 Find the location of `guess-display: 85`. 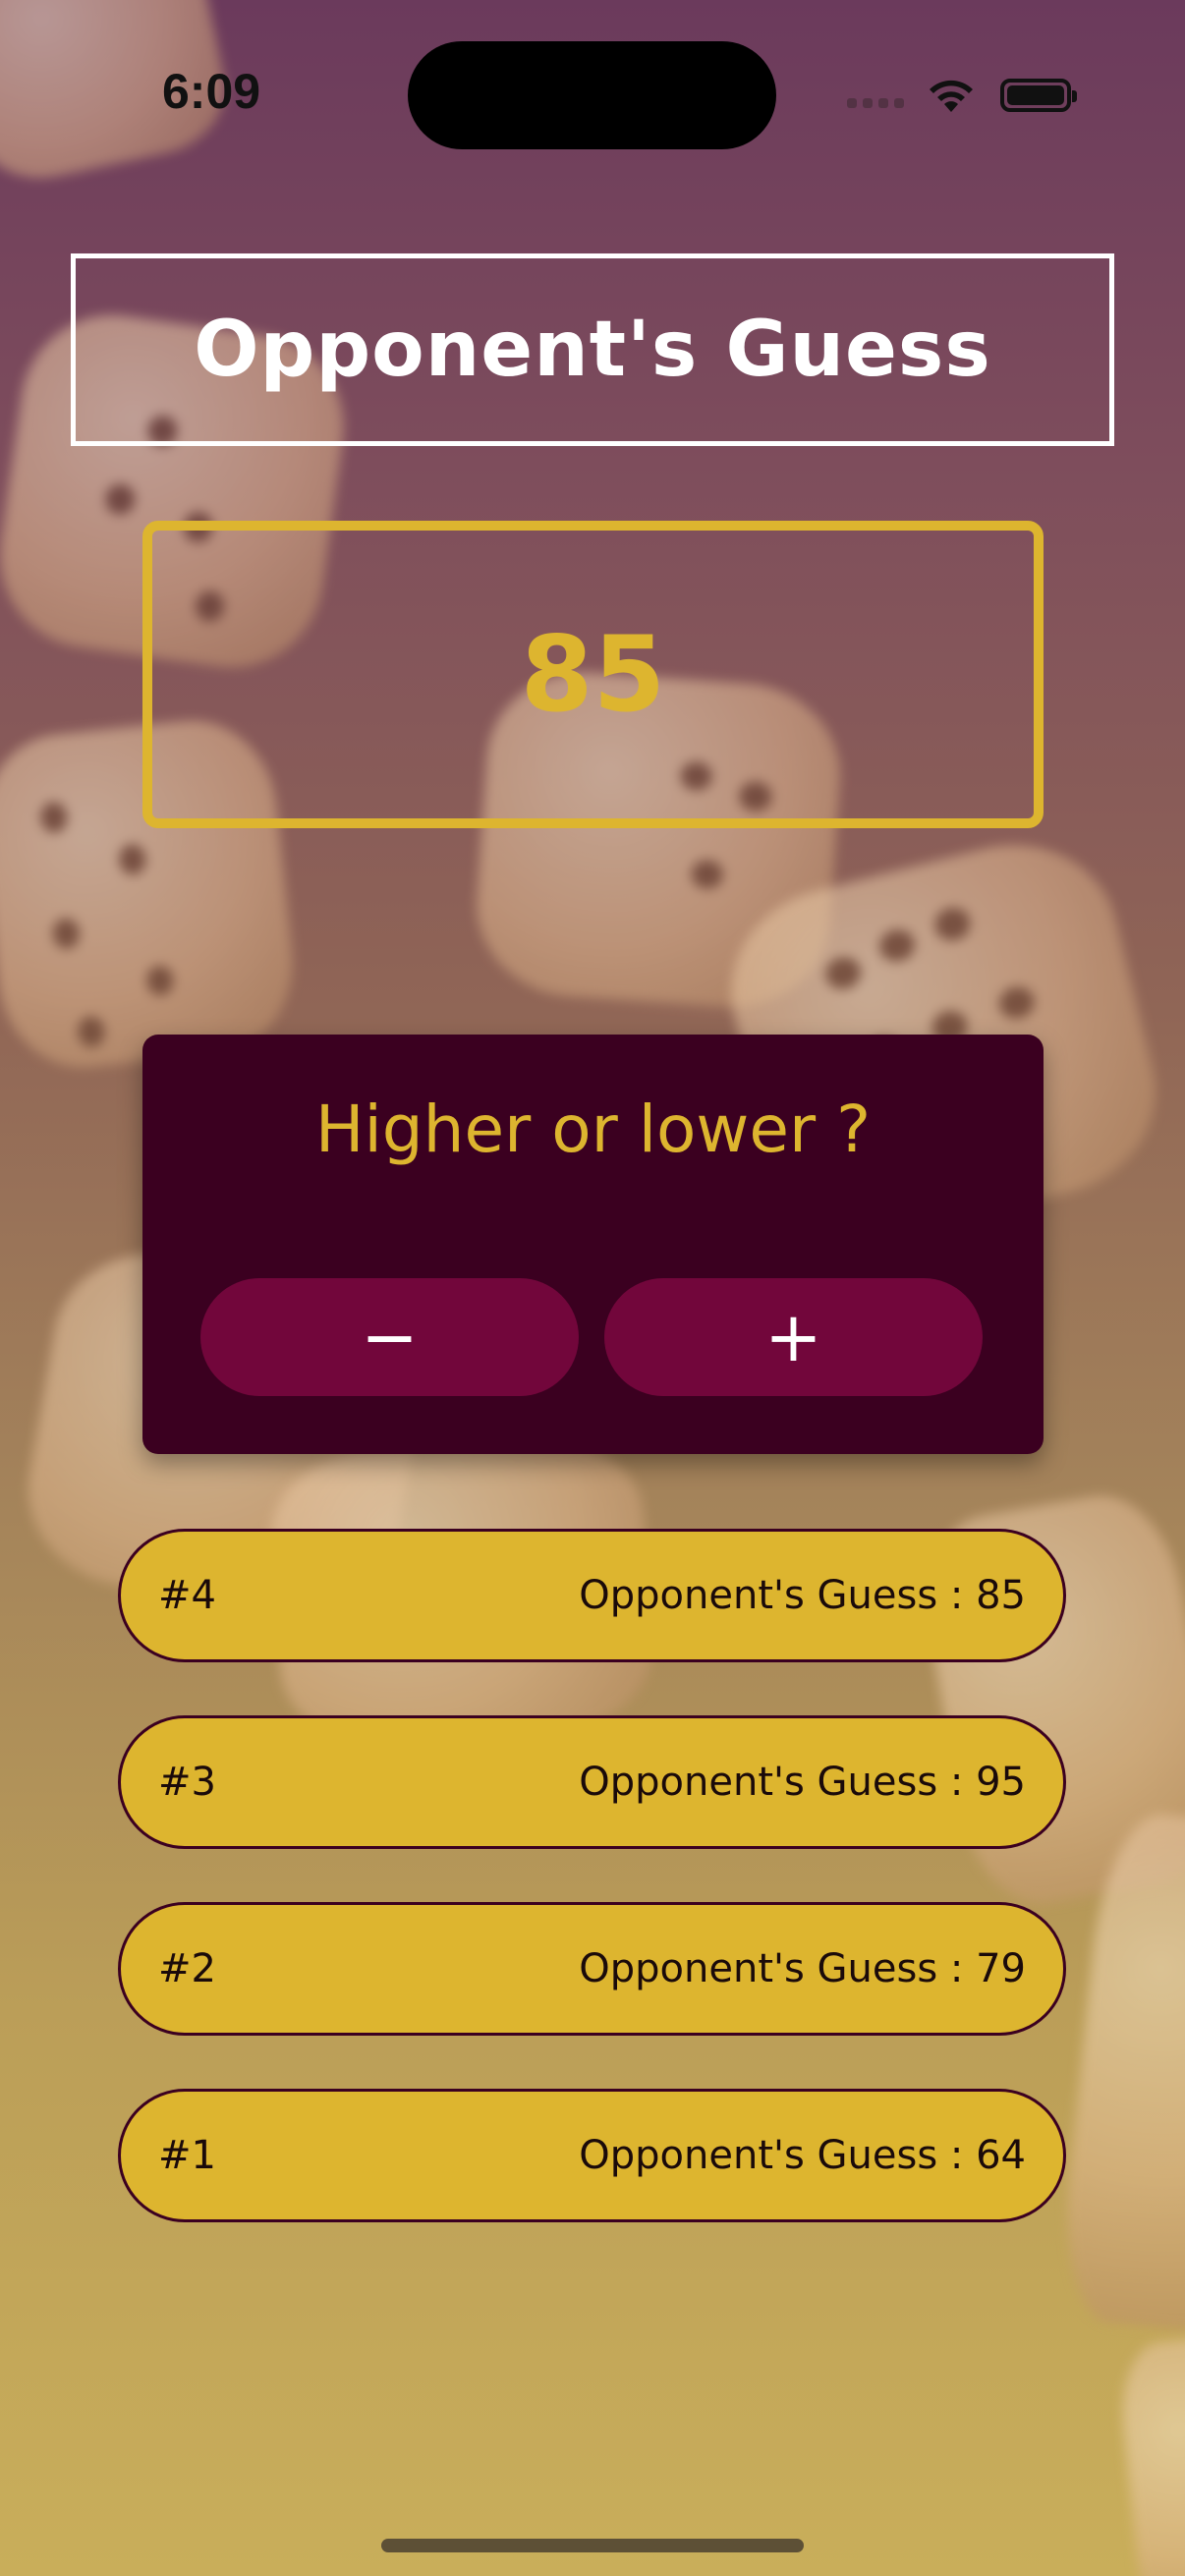

guess-display: 85 is located at coordinates (593, 674).